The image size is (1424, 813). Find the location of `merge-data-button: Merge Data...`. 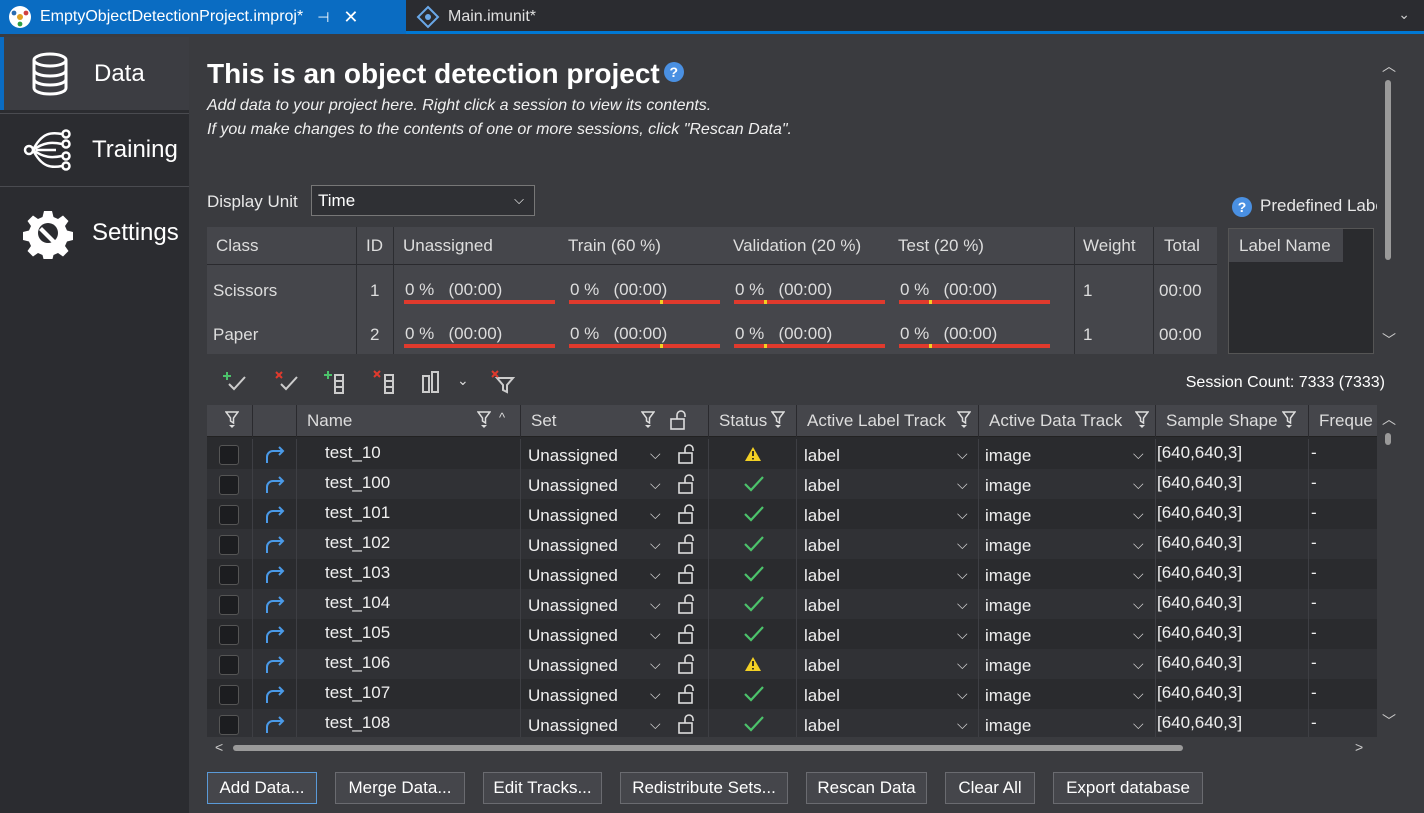

merge-data-button: Merge Data... is located at coordinates (400, 788).